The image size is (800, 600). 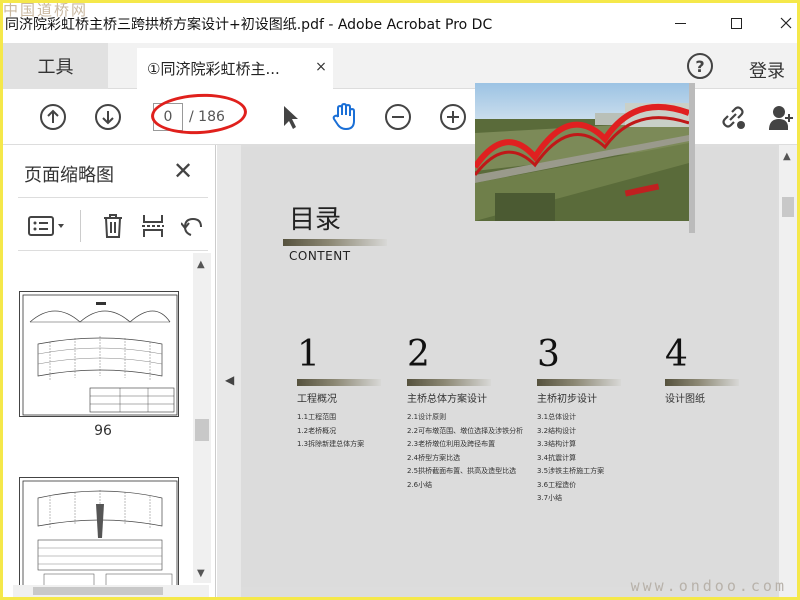 What do you see at coordinates (229, 371) in the screenshot?
I see `panel-collapse-strip: ◀` at bounding box center [229, 371].